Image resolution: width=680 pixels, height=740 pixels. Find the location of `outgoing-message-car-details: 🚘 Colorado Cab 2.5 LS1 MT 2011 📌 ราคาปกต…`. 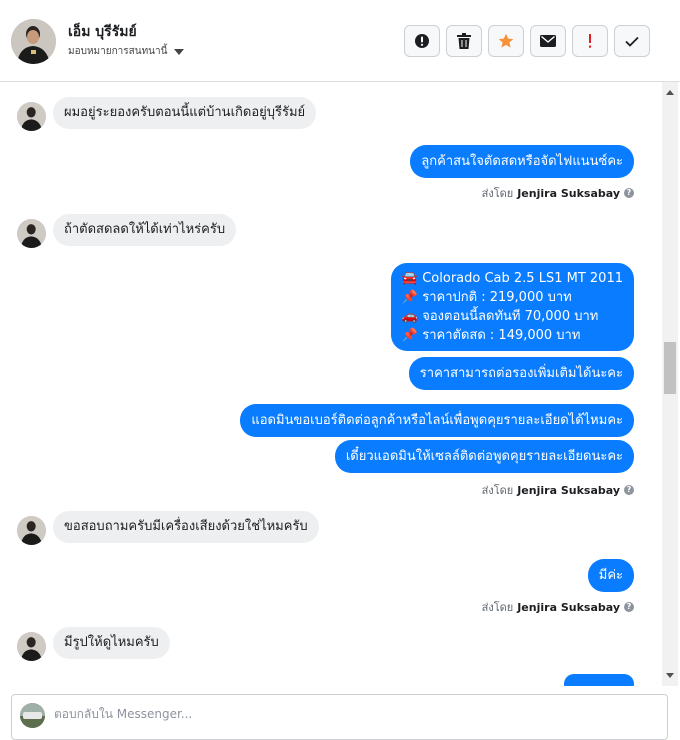

outgoing-message-car-details: 🚘 Colorado Cab 2.5 LS1 MT 2011 📌 ราคาปกต… is located at coordinates (512, 307).